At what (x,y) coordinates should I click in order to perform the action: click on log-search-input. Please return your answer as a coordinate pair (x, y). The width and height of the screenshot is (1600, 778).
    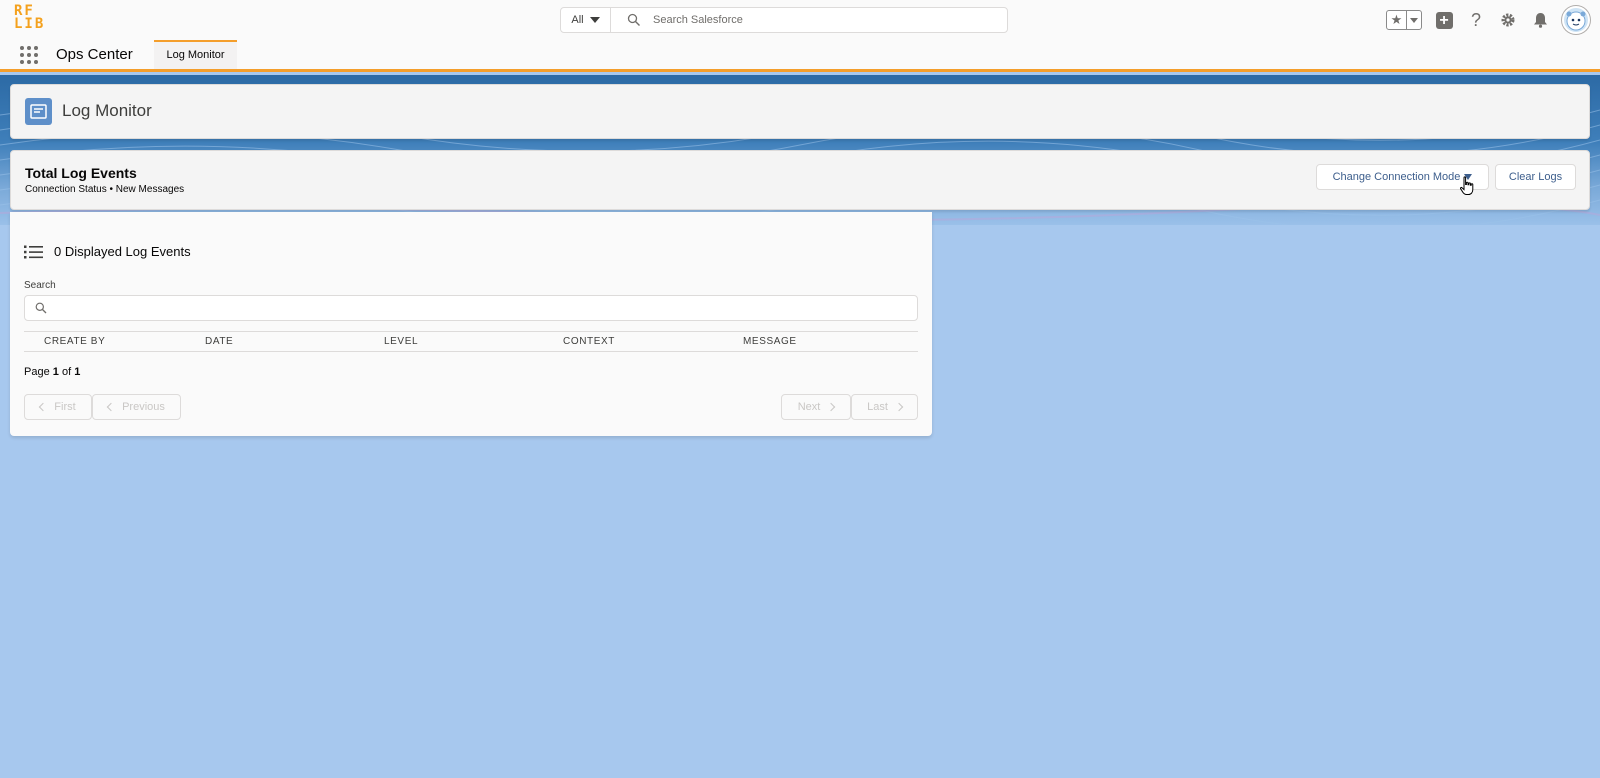
    Looking at the image, I should click on (480, 308).